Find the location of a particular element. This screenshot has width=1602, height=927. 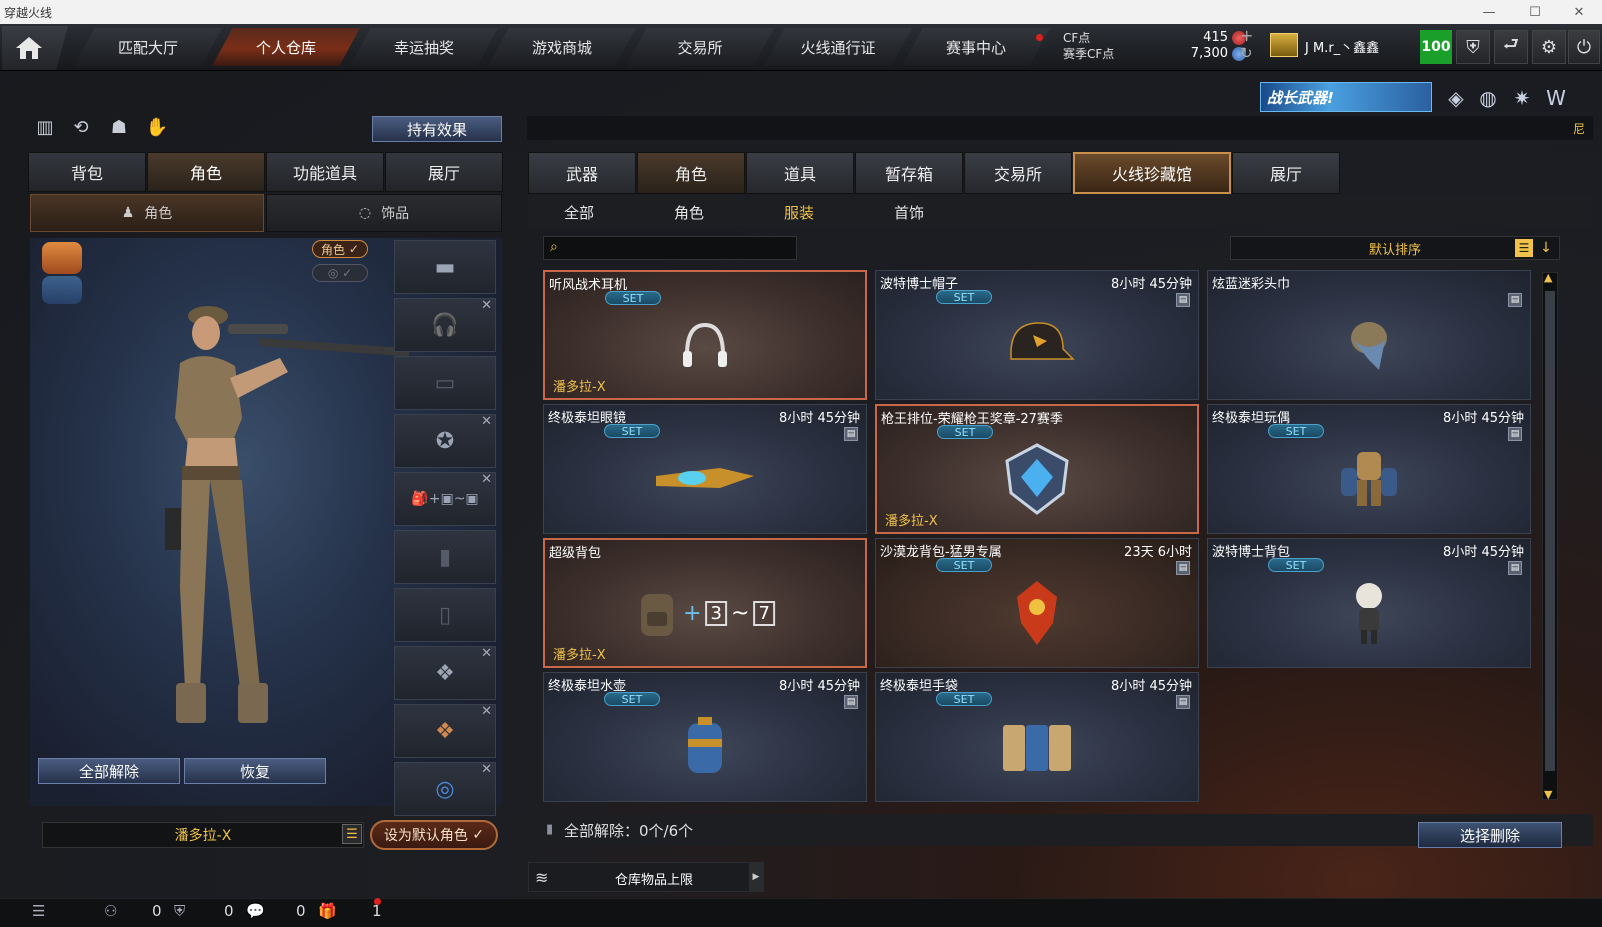

gift-icon: 🎁 is located at coordinates (327, 911).